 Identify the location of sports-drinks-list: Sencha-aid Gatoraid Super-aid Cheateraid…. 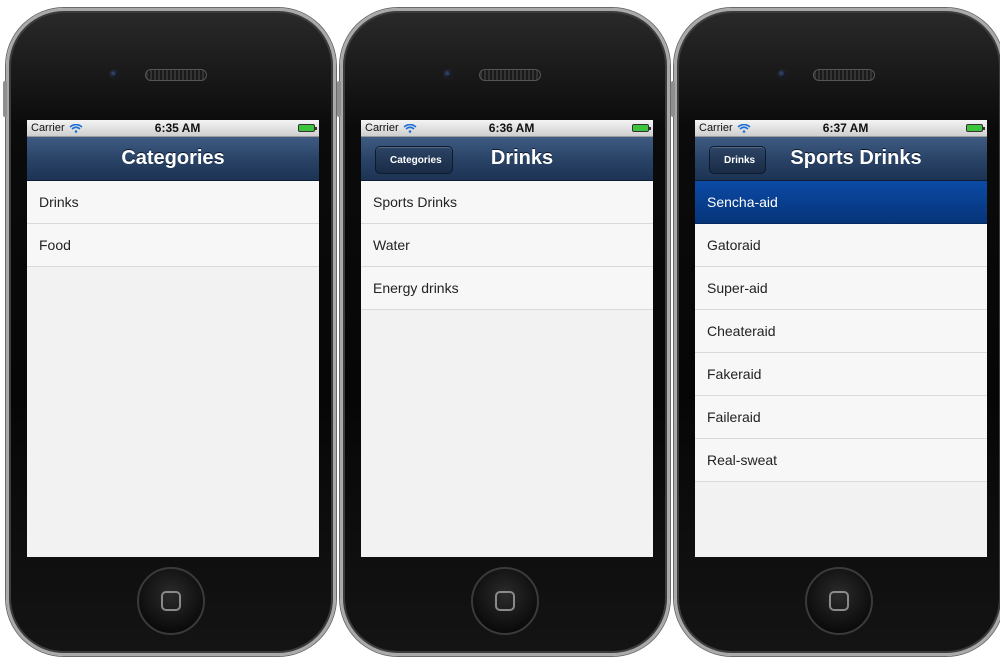
(841, 331).